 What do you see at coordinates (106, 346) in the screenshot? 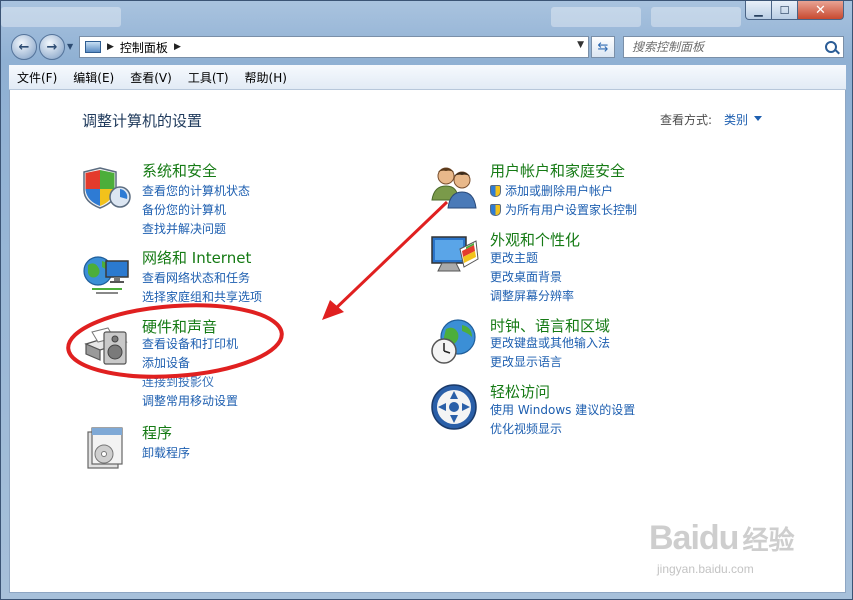
I see `printer-speaker-icon` at bounding box center [106, 346].